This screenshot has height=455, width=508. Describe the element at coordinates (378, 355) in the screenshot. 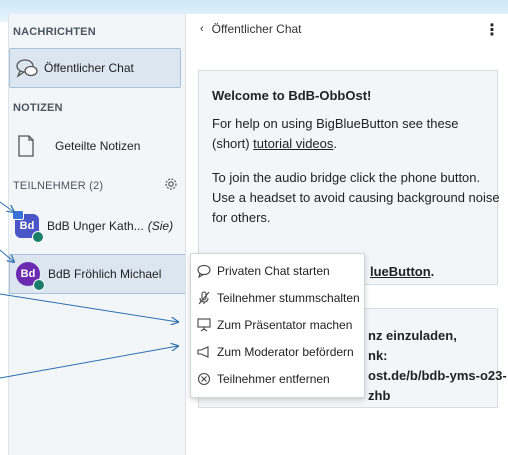

I see `invite-line-2: nk:` at that location.